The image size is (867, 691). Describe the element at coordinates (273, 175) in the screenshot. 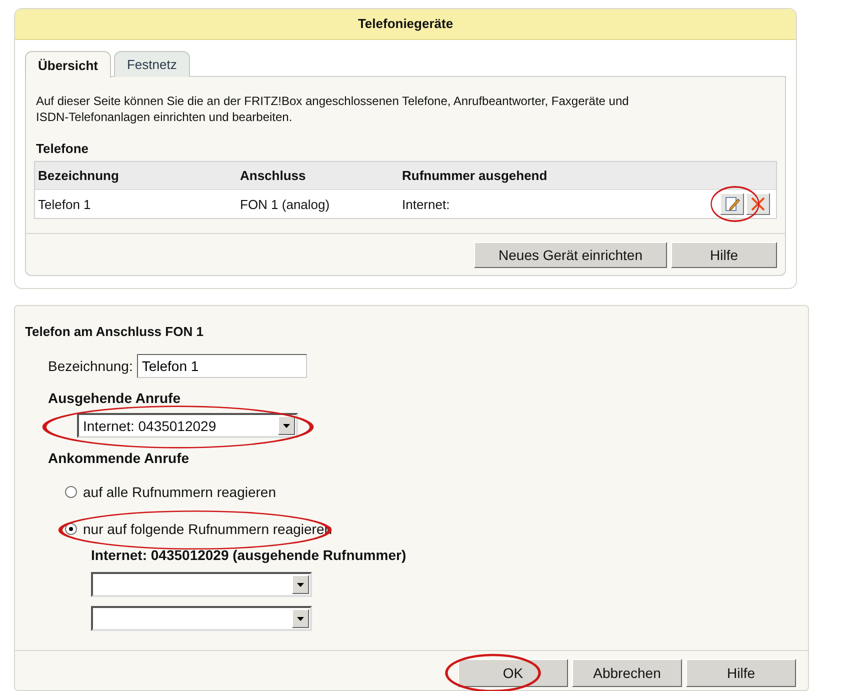

I see `column-header: Anschluss` at that location.